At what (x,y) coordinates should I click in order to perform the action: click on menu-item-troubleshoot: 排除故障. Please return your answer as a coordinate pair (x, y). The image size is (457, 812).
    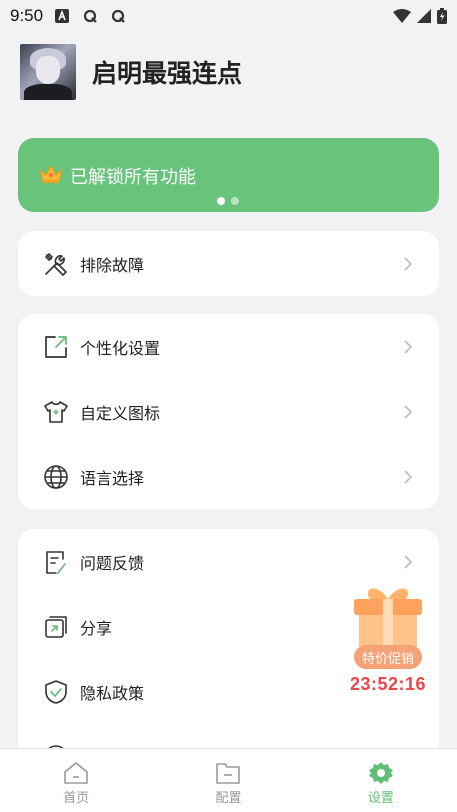
    Looking at the image, I should click on (228, 263).